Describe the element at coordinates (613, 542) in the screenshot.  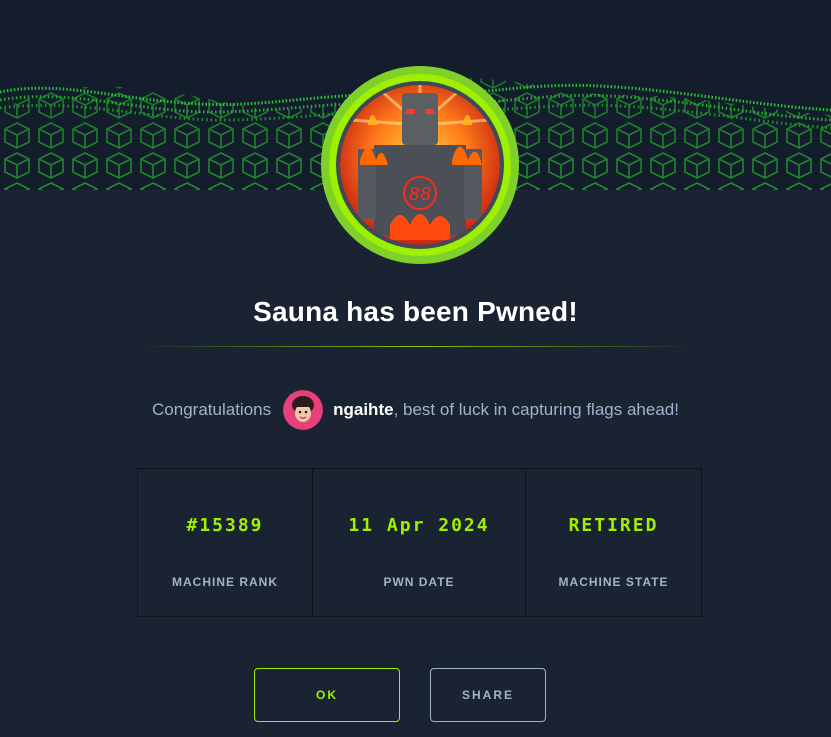
I see `stat-machine-state: RETIRED MACHINE STATE` at that location.